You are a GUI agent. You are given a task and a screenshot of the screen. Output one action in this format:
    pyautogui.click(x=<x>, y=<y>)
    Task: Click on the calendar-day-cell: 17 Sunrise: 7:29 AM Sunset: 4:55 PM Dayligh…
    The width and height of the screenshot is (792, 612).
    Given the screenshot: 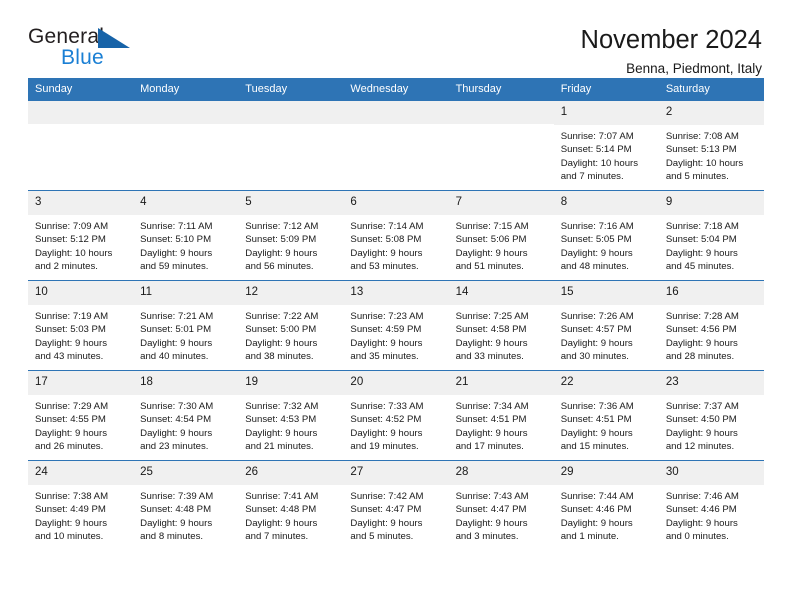 What is the action you would take?
    pyautogui.click(x=81, y=415)
    